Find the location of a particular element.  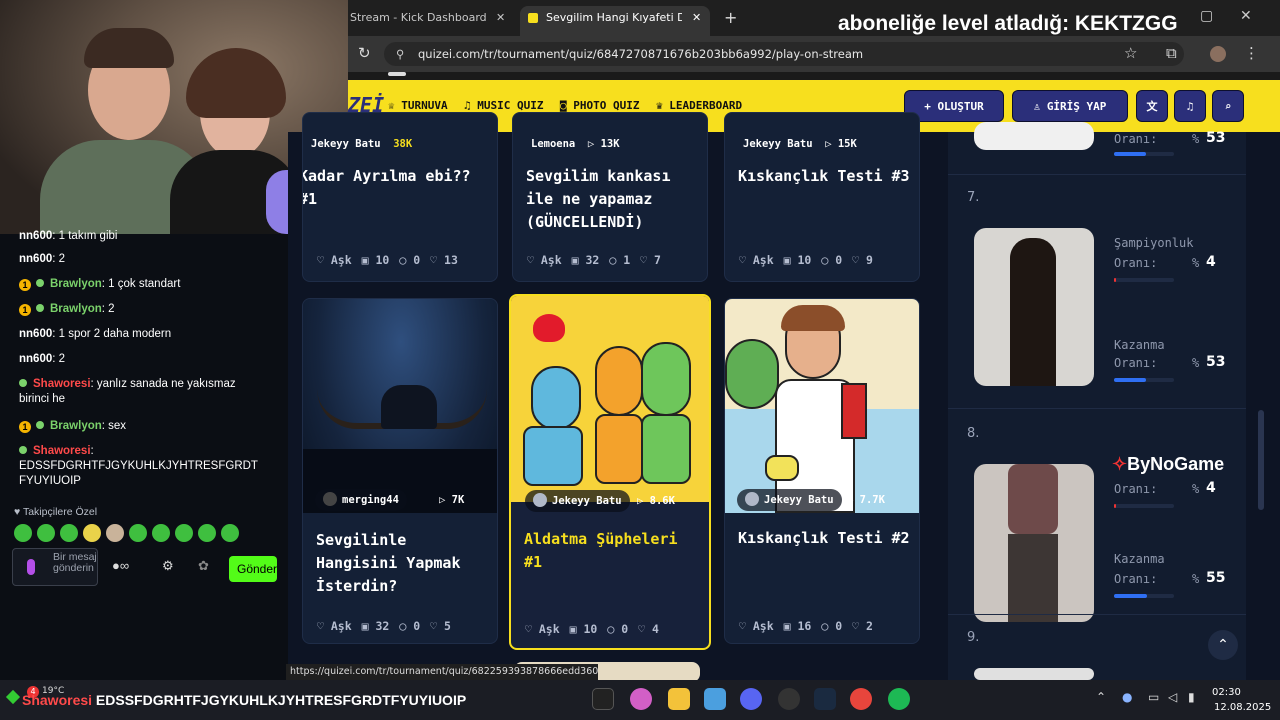

site-info-icon: ⚲ is located at coordinates (400, 54).